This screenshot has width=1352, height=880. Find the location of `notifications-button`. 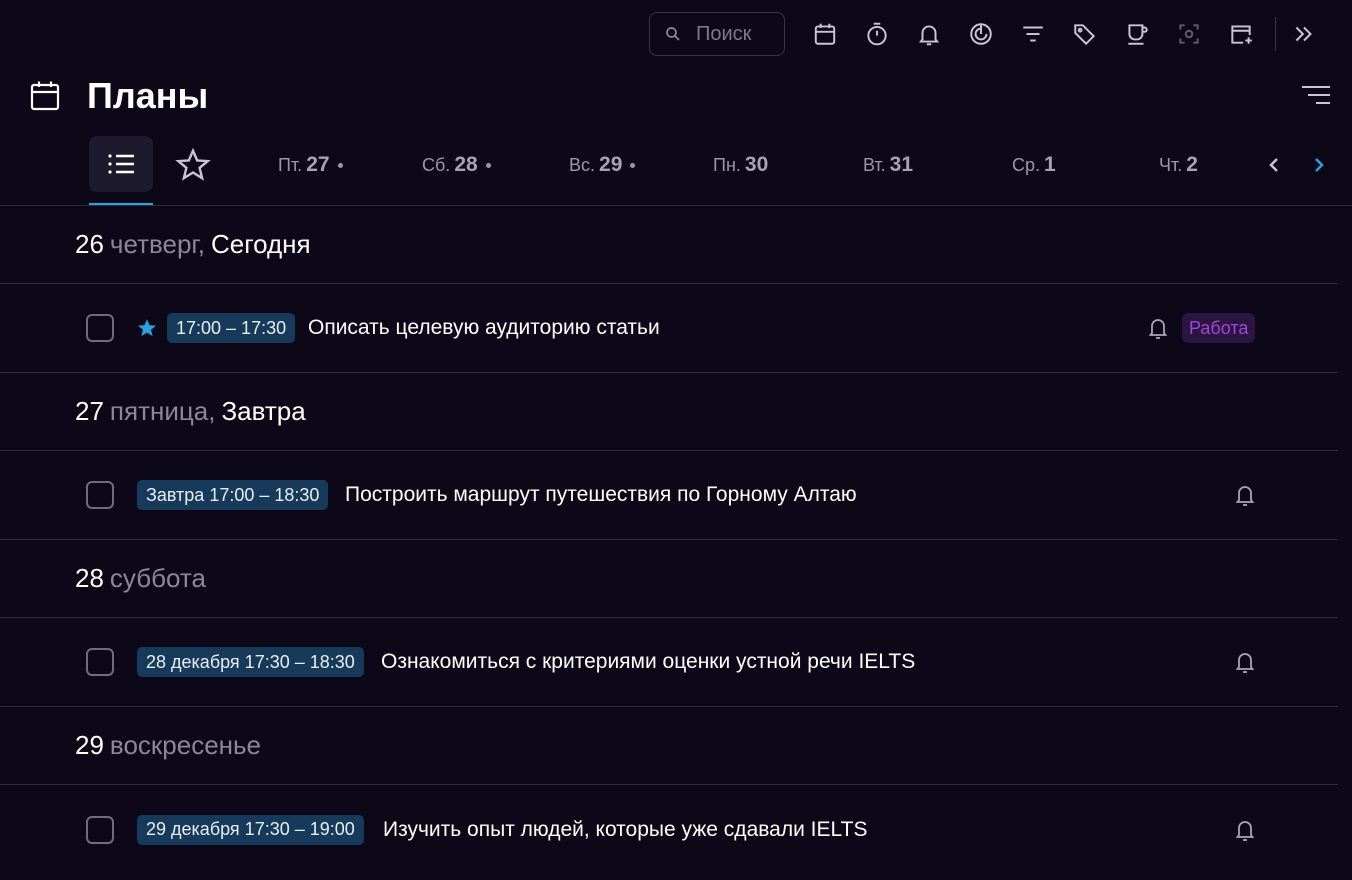

notifications-button is located at coordinates (929, 34).